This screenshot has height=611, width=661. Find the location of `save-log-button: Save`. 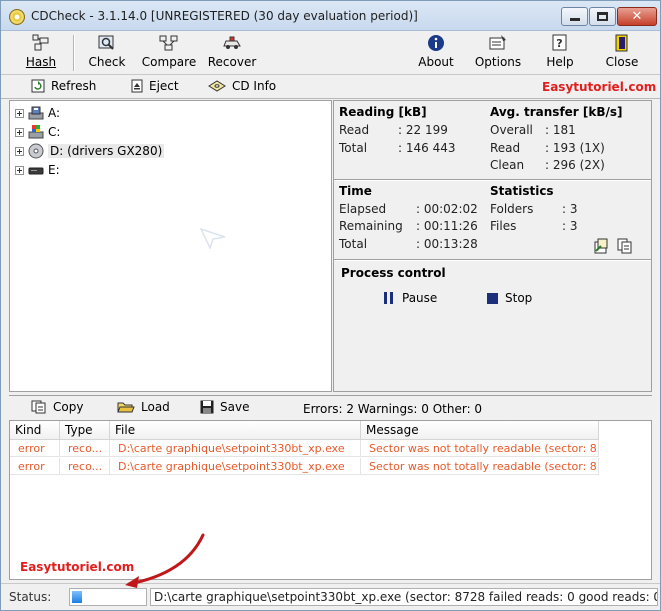

save-log-button: Save is located at coordinates (224, 407).